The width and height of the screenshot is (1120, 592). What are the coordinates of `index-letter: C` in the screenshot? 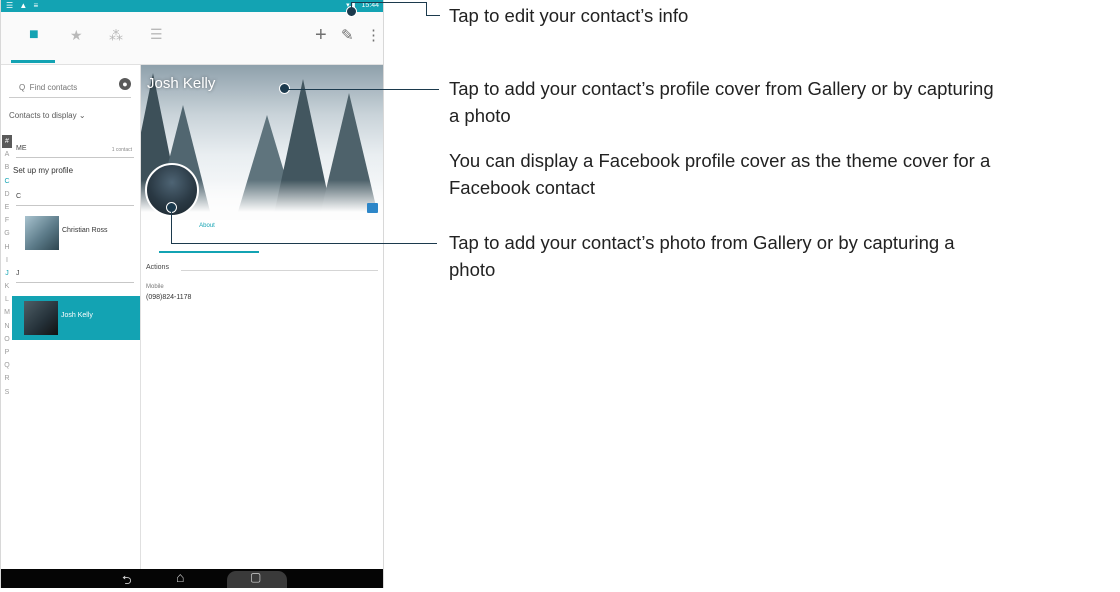 It's located at (7, 181).